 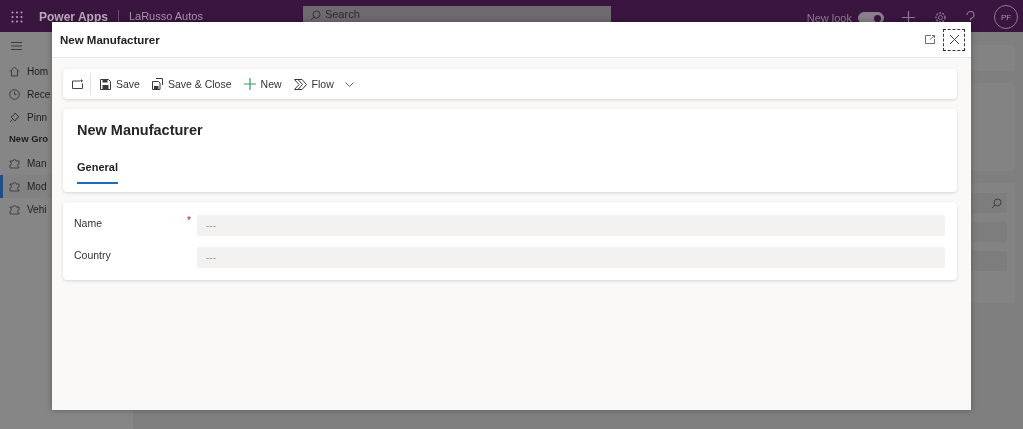 I want to click on form-title: New Manufacturer, so click(x=140, y=130).